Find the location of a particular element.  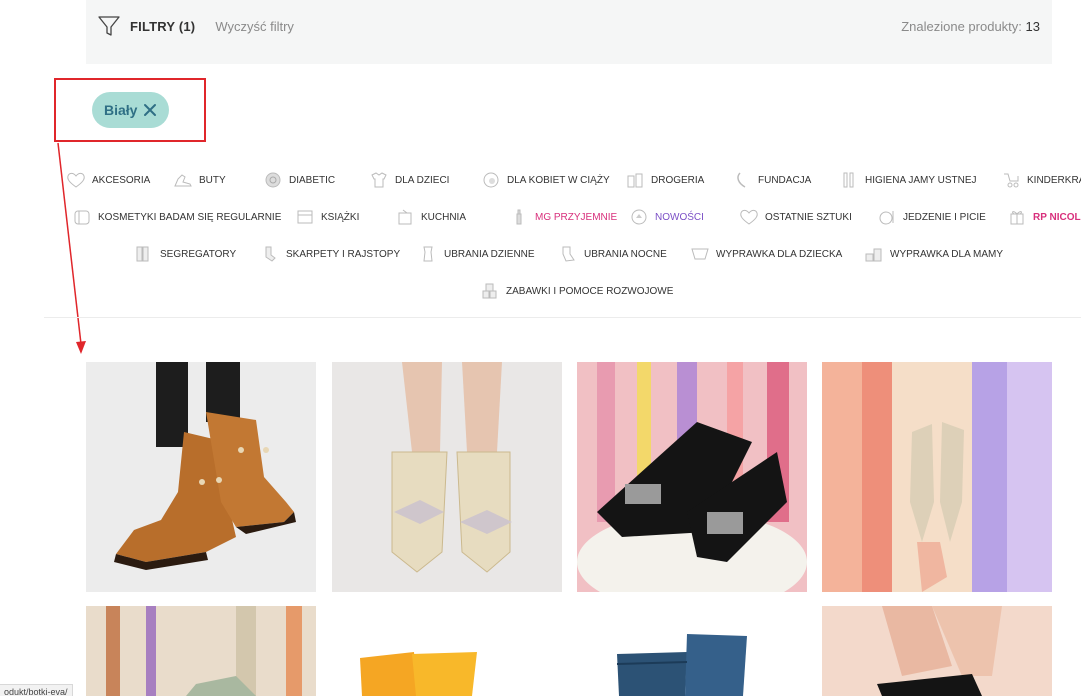

pregnancy-icon is located at coordinates (491, 180).